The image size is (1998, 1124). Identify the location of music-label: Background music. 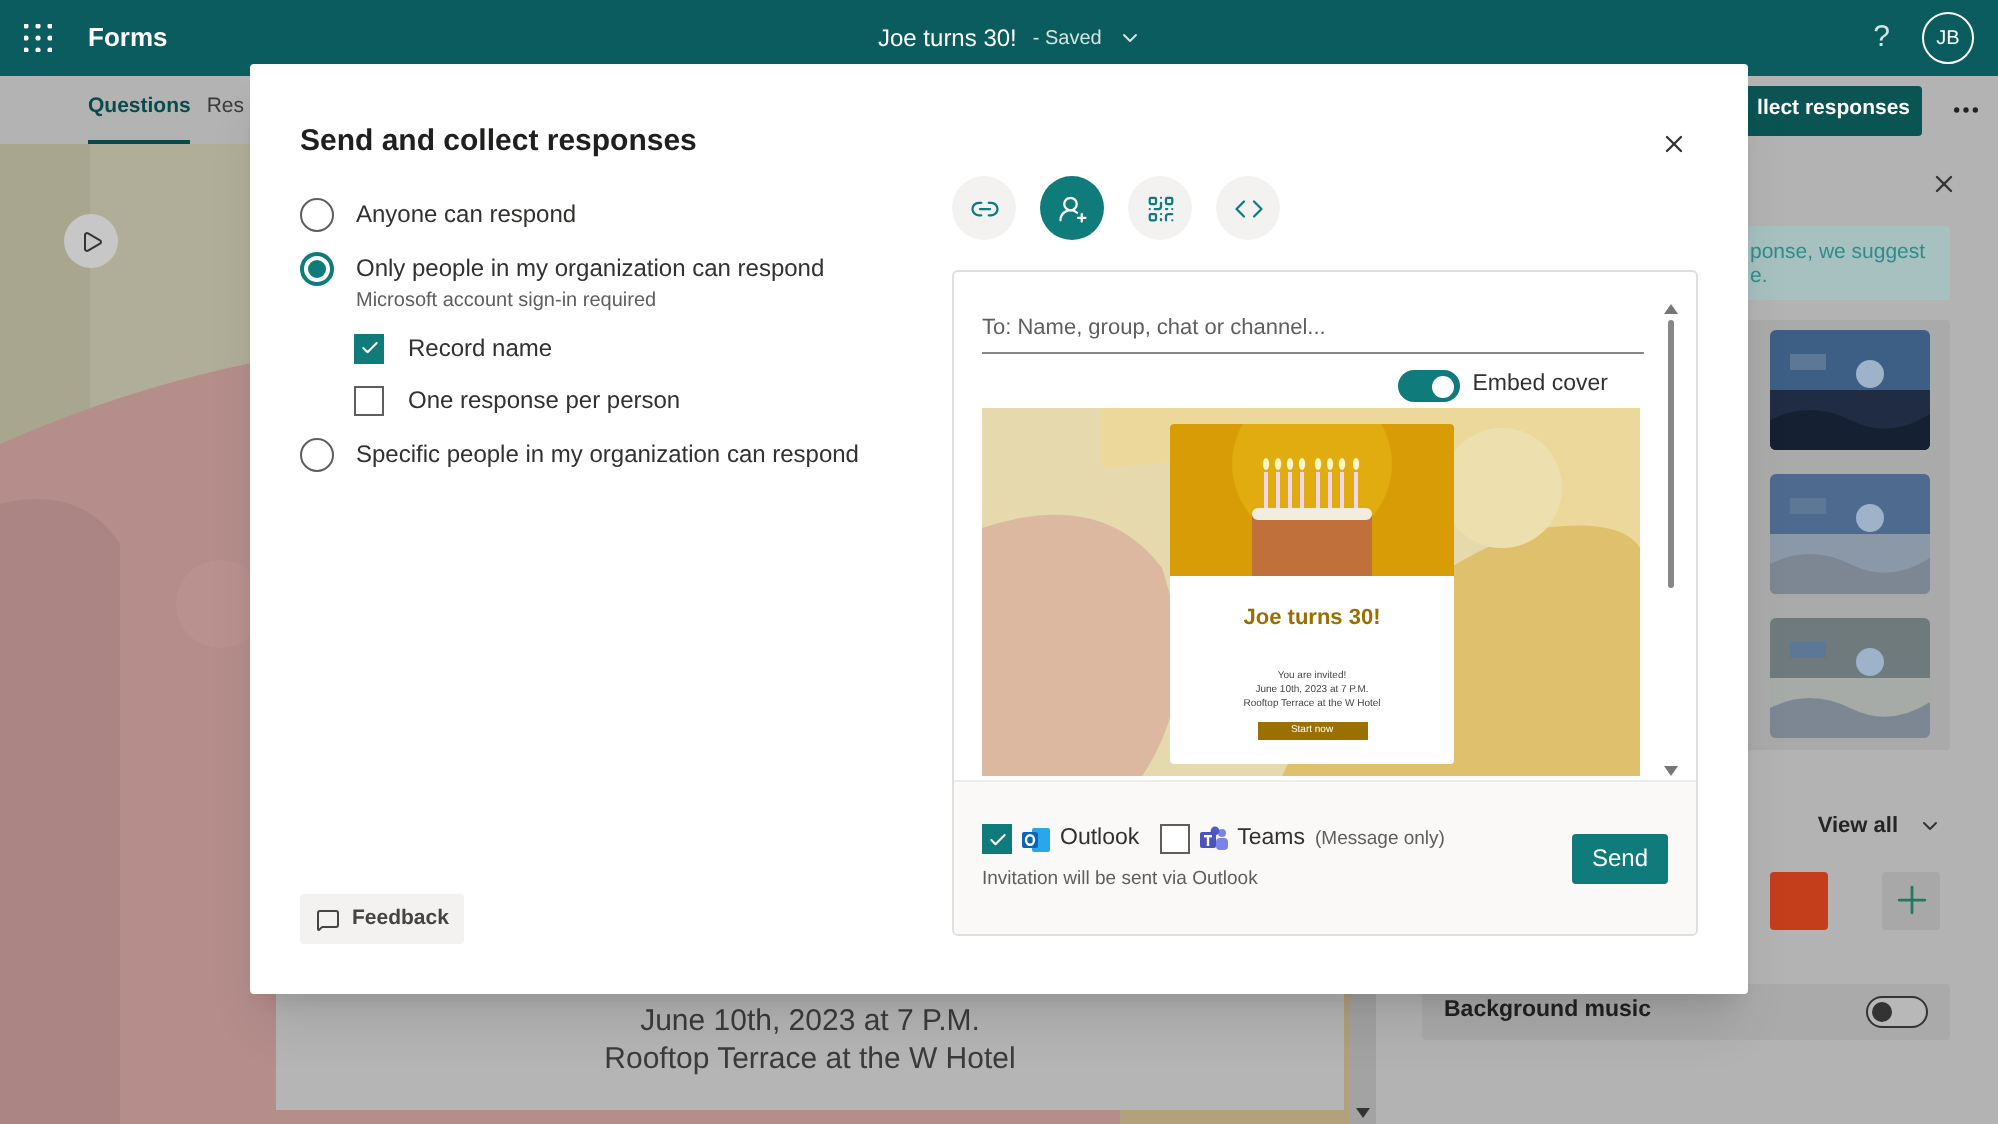
(1548, 1010).